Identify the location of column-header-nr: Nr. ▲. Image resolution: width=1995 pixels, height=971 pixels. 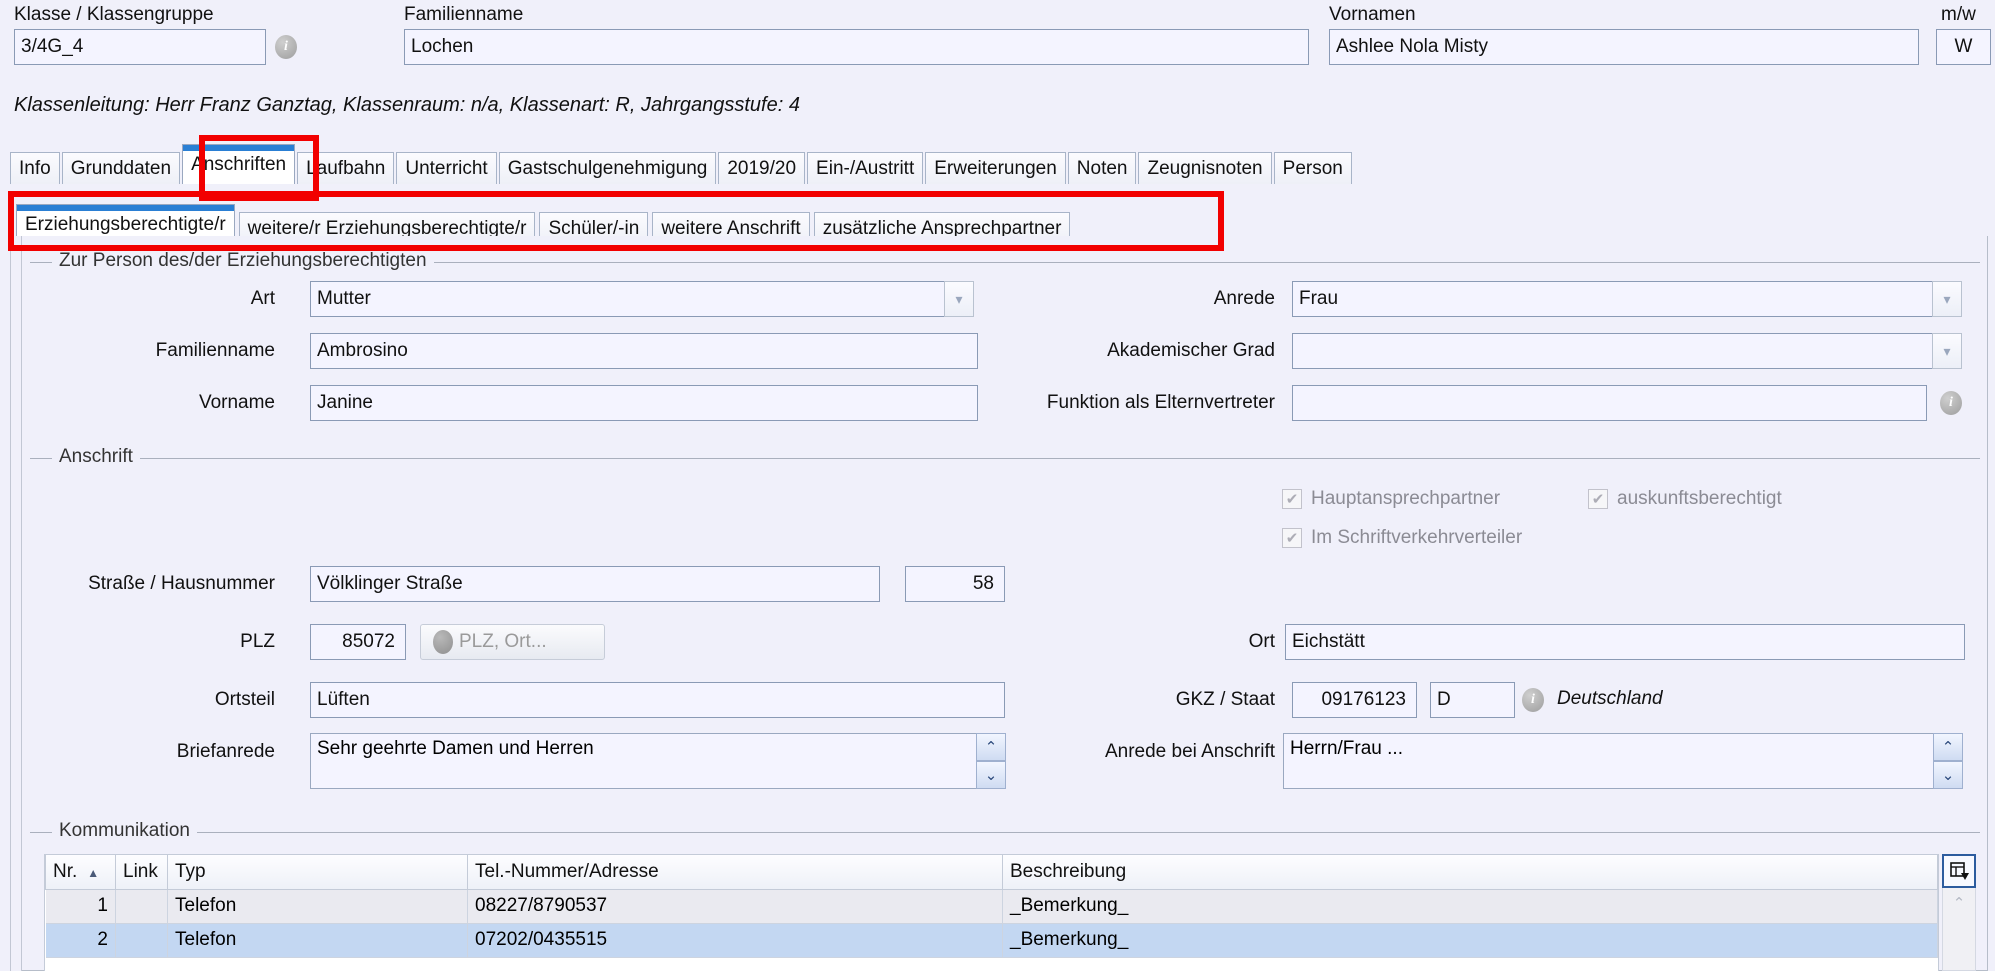
(80, 872).